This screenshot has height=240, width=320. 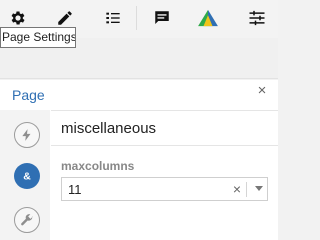 I want to click on lightning-icon, so click(x=26, y=135).